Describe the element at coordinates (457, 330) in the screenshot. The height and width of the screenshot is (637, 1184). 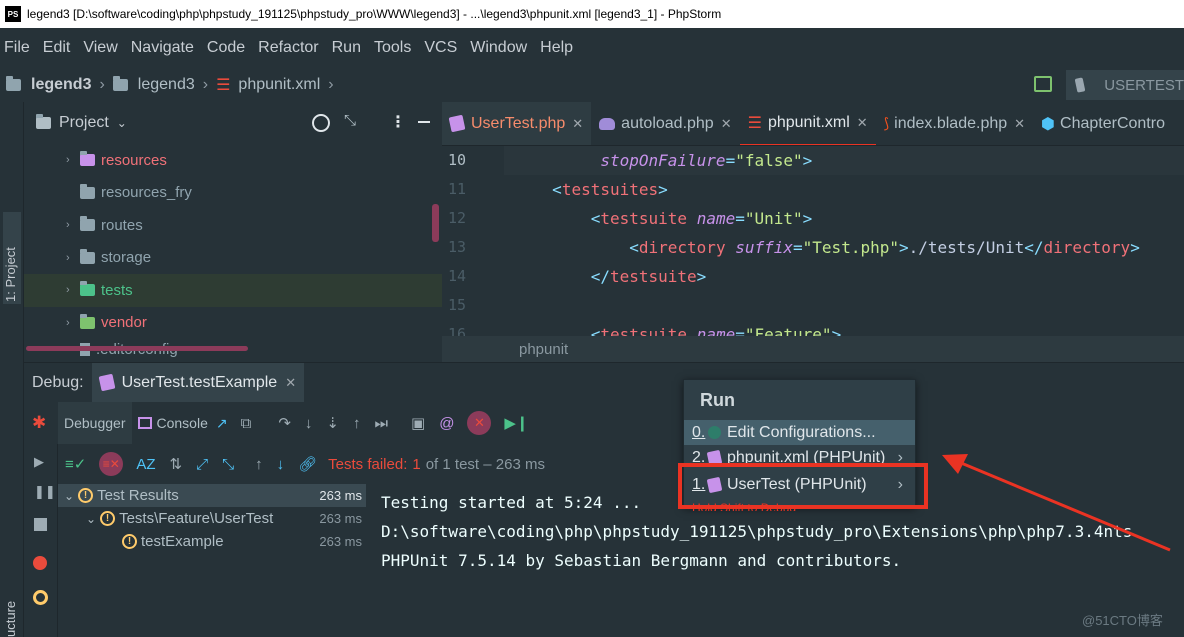
I see `line-number: 16` at that location.